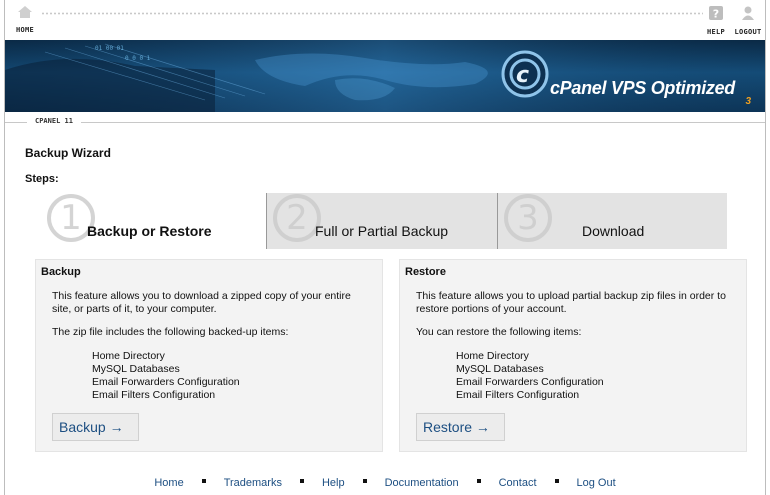 The width and height of the screenshot is (770, 495). Describe the element at coordinates (297, 218) in the screenshot. I see `step-number-2: 2` at that location.